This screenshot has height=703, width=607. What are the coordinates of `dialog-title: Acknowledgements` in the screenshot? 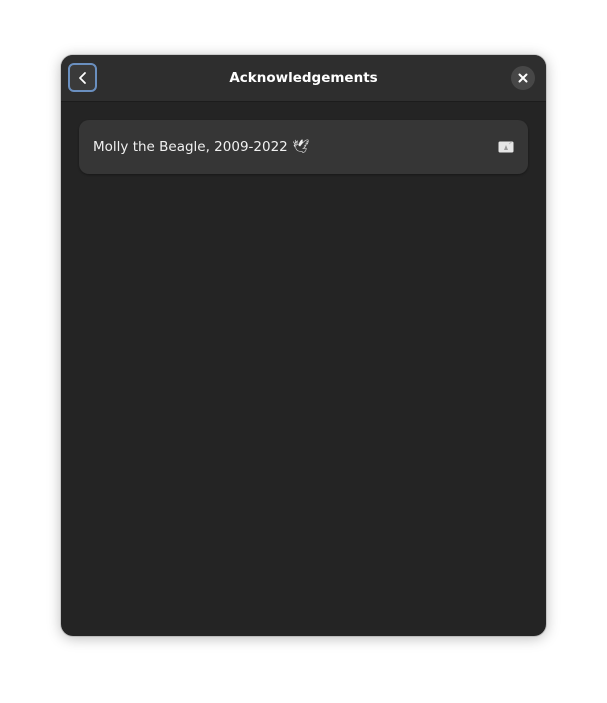 It's located at (303, 78).